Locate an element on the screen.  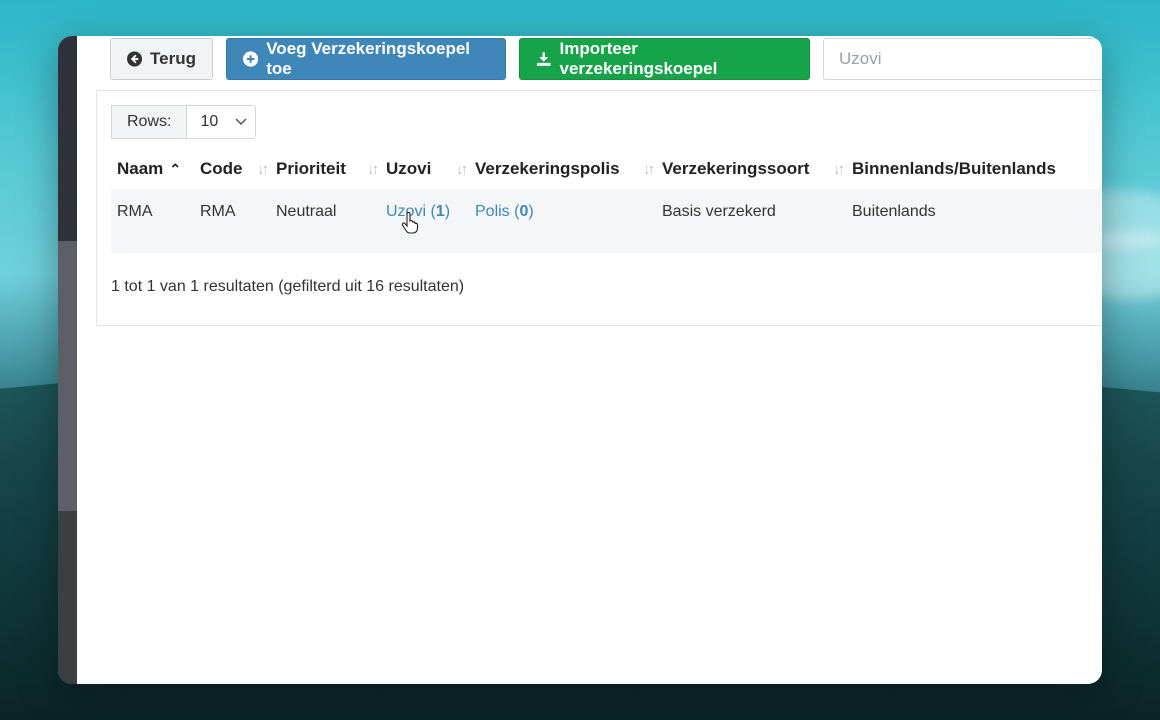
chevron-down-icon is located at coordinates (241, 122).